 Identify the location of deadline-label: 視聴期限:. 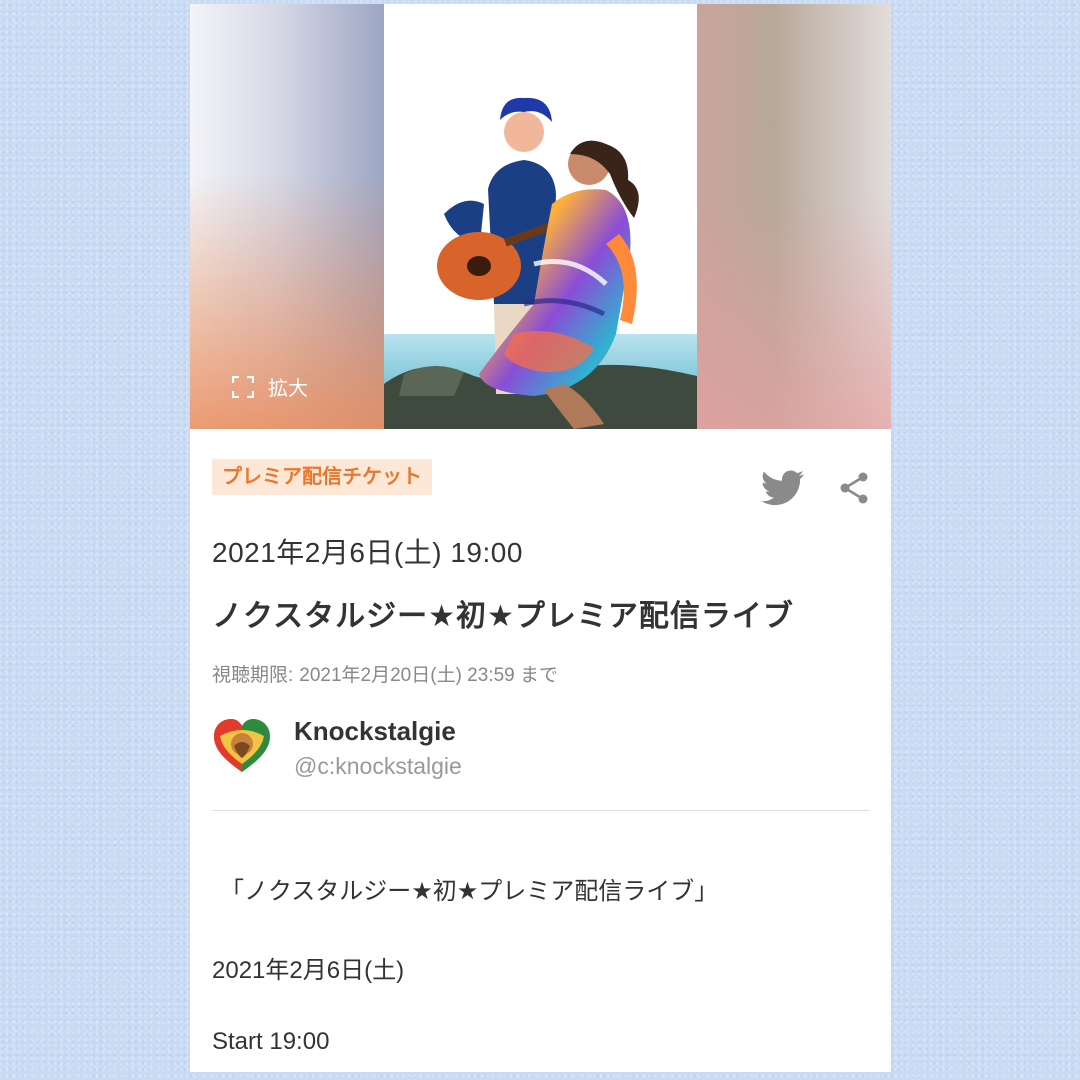
(253, 675).